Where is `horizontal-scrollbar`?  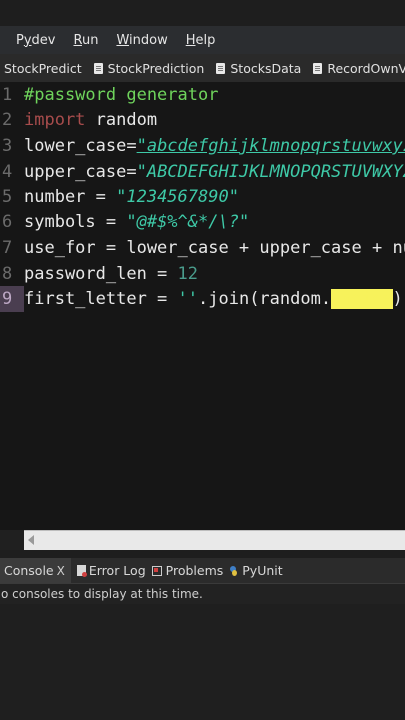
horizontal-scrollbar is located at coordinates (214, 540).